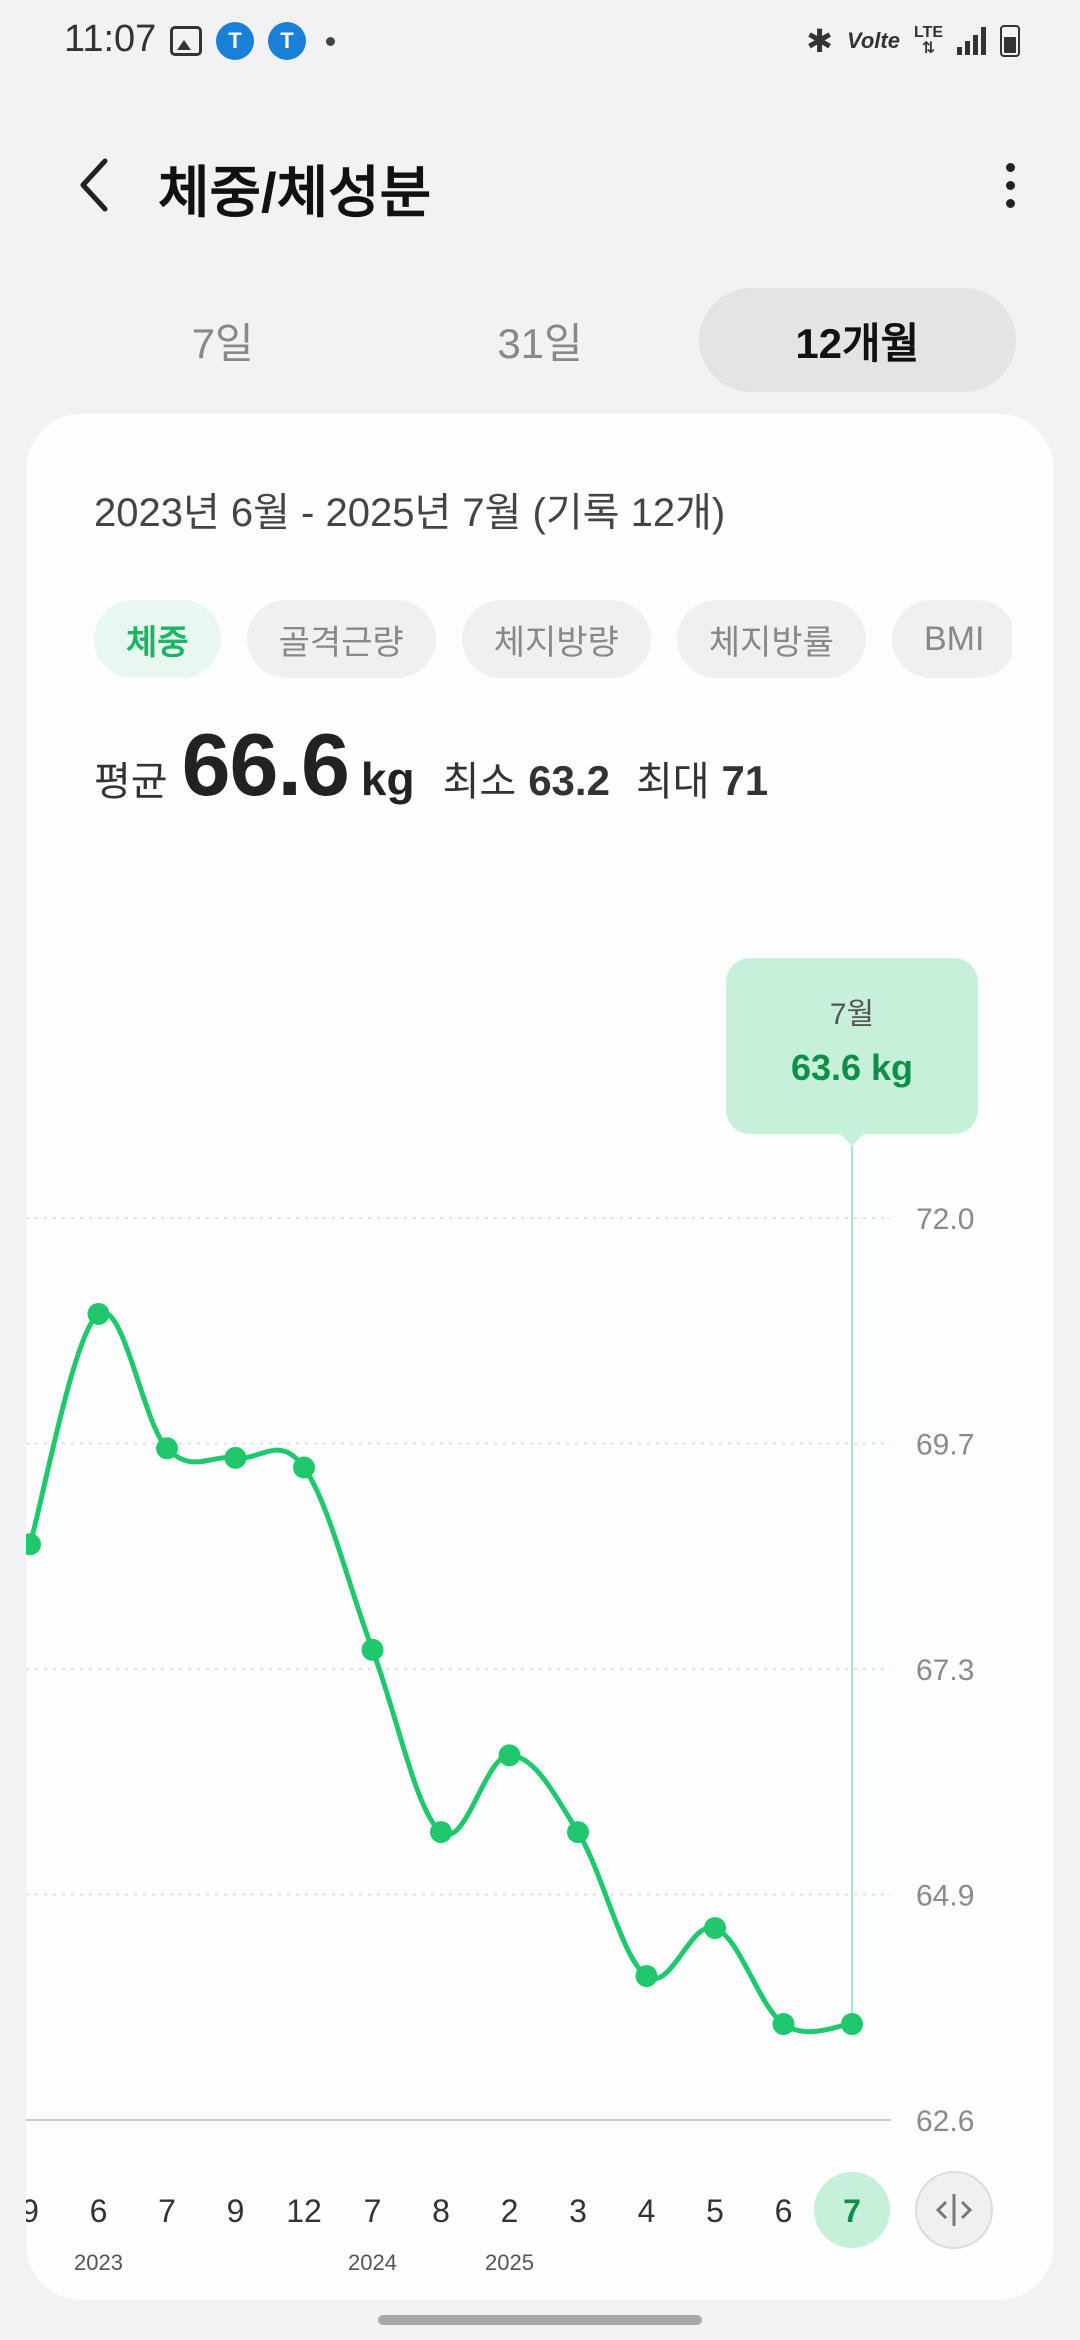 This screenshot has height=2340, width=1080. I want to click on chevron-left-icon, so click(94, 185).